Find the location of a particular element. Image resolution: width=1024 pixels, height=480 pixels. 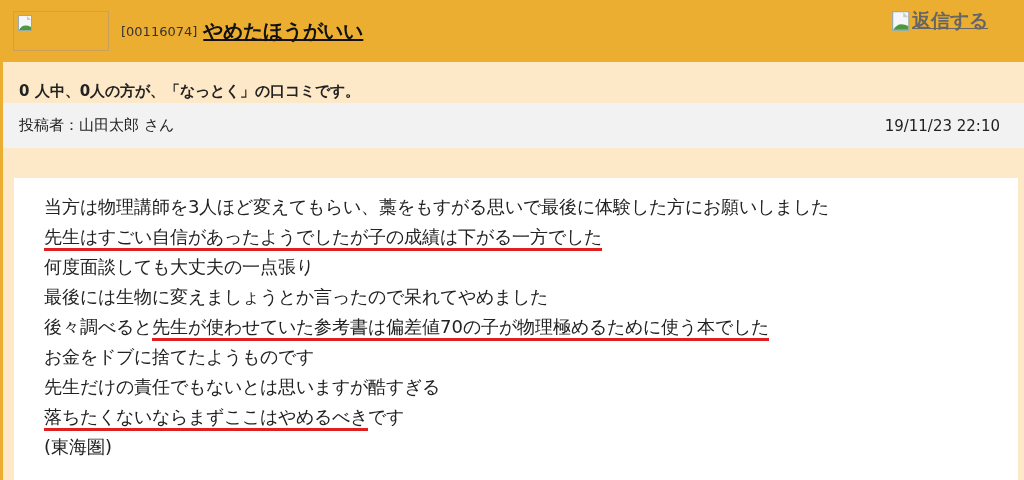

review-line: 何度面談しても大丈夫の一点張り is located at coordinates (179, 267).